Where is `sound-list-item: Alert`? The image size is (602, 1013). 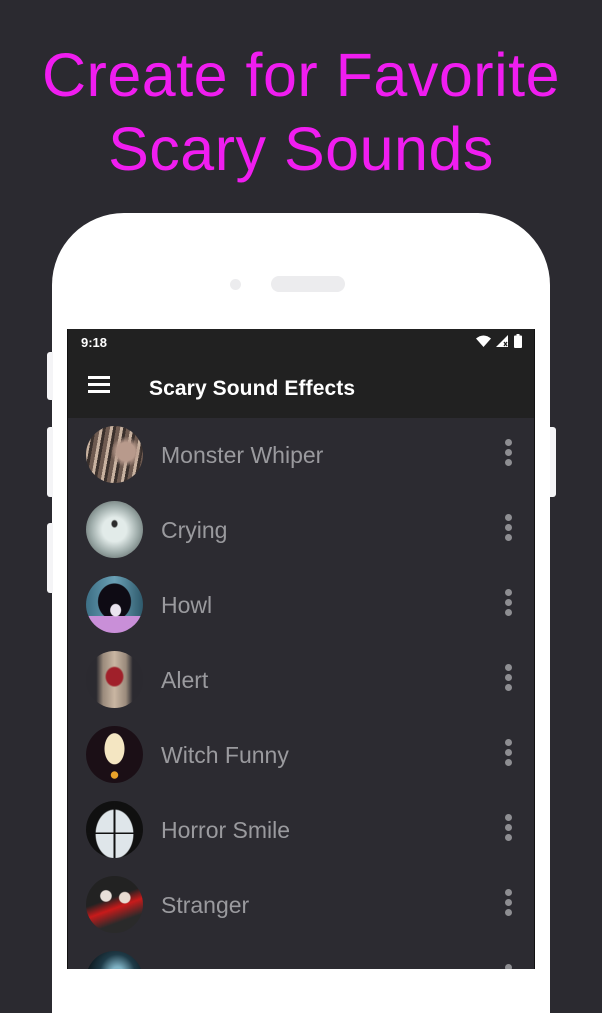 sound-list-item: Alert is located at coordinates (301, 680).